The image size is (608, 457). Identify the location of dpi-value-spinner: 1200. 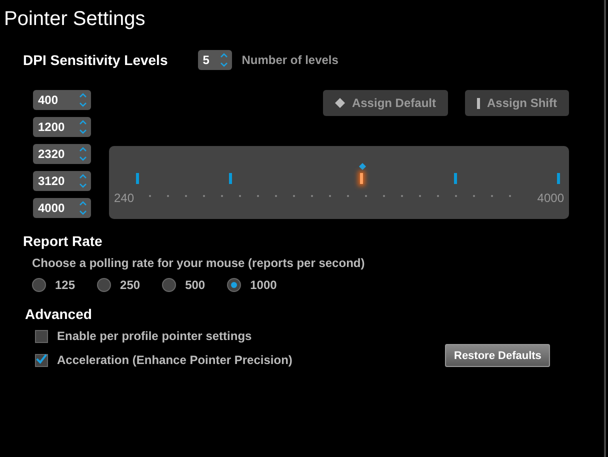
(62, 127).